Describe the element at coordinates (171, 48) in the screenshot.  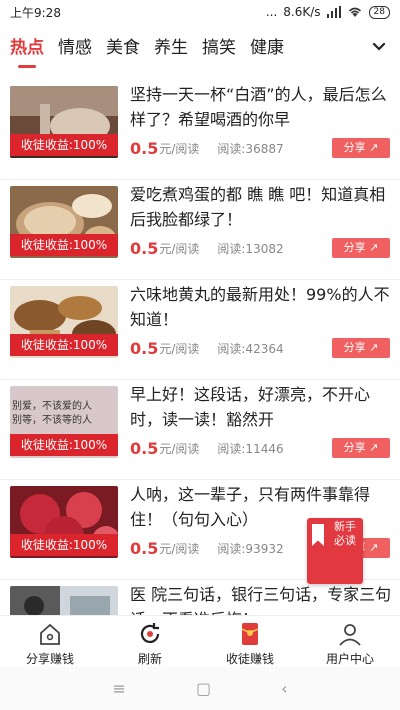
I see `tab-wellness: 养生` at that location.